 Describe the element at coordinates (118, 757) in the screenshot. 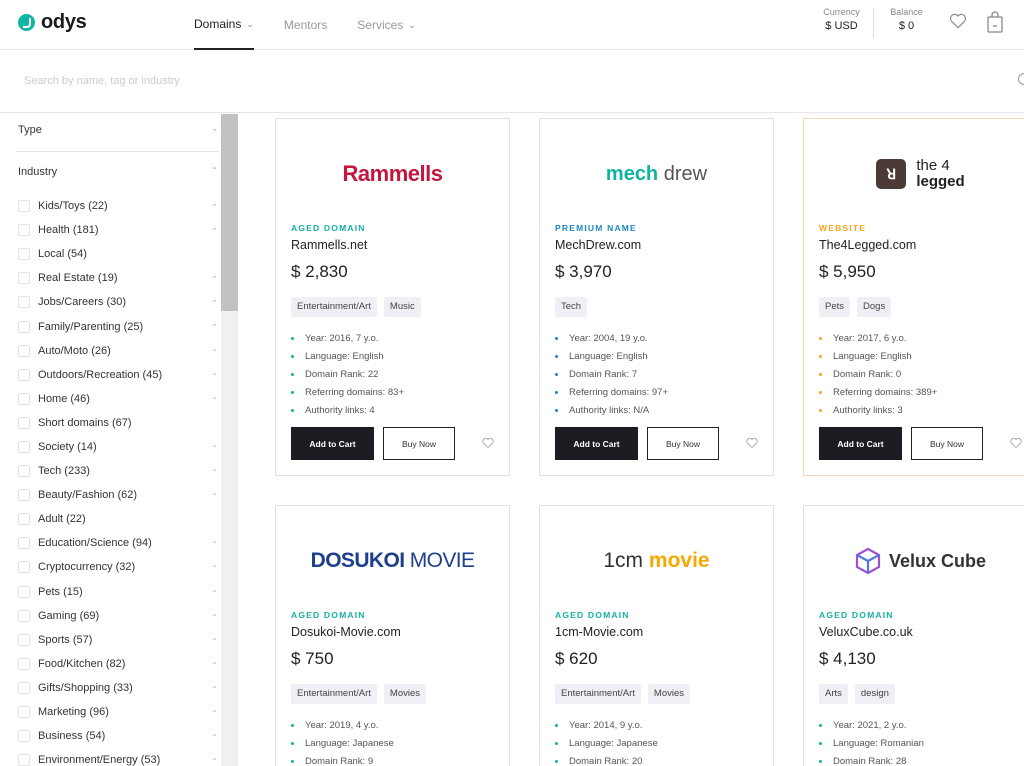

I see `industry-filter-item: Environment/Energy (53) ⌄` at that location.